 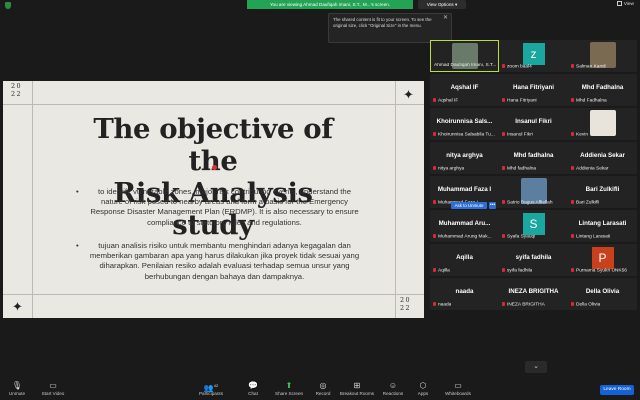 I want to click on security-shield-icon, so click(x=8, y=5).